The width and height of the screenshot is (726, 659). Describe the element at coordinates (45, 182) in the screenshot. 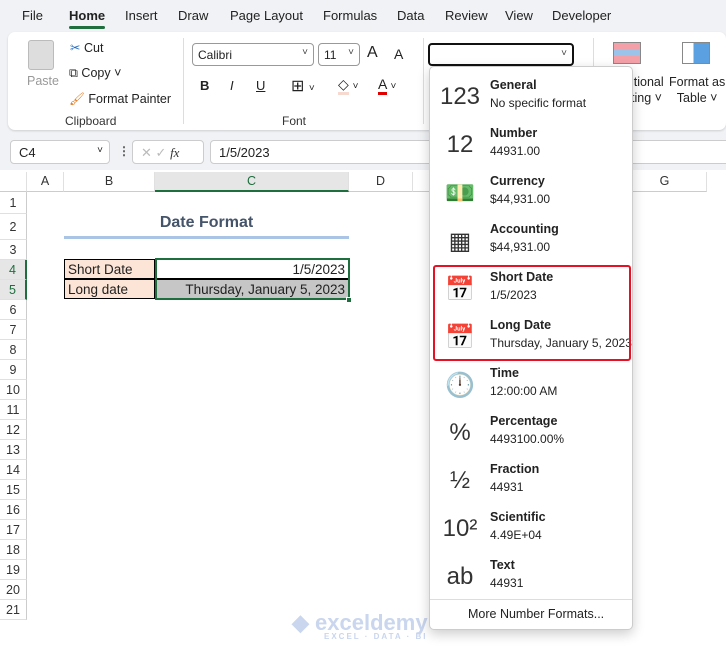

I see `column-header-a: A` at that location.